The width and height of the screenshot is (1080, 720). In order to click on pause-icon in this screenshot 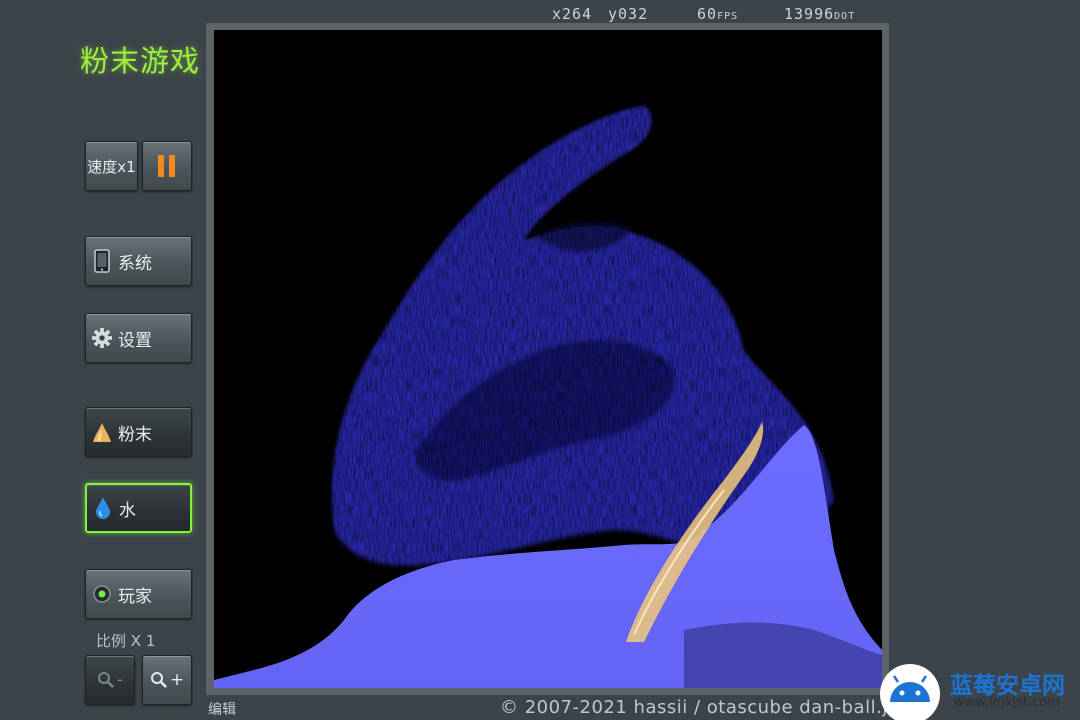, I will do `click(166, 166)`.